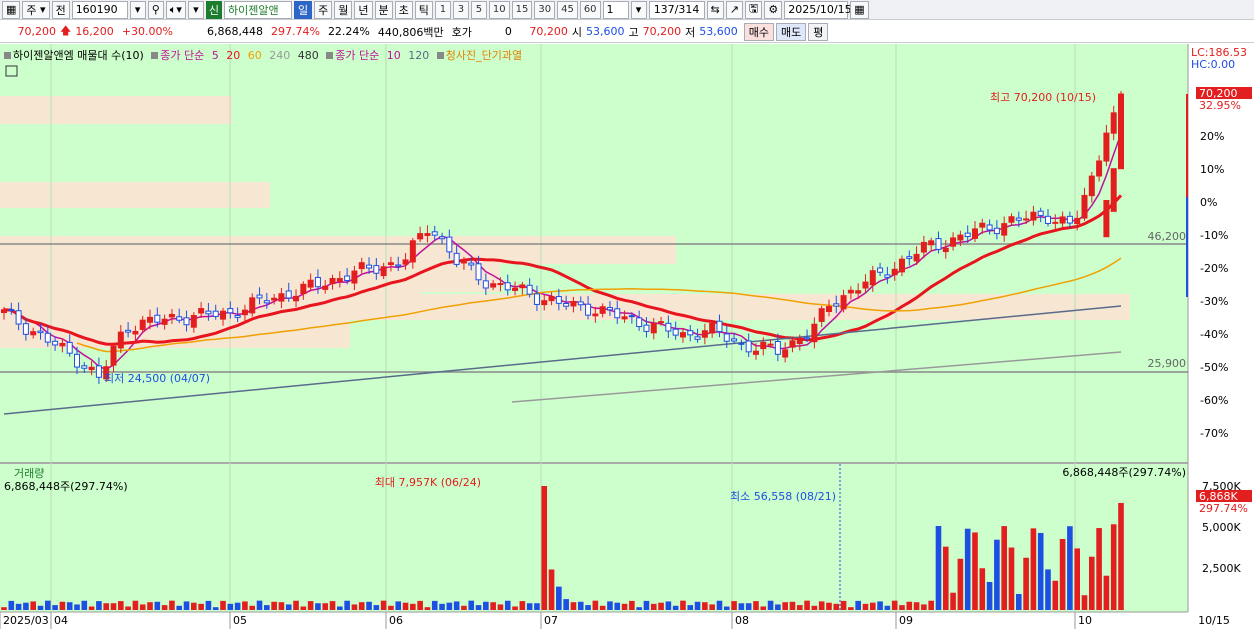 The image size is (1254, 629). I want to click on settings-icon: ⚙, so click(773, 9).